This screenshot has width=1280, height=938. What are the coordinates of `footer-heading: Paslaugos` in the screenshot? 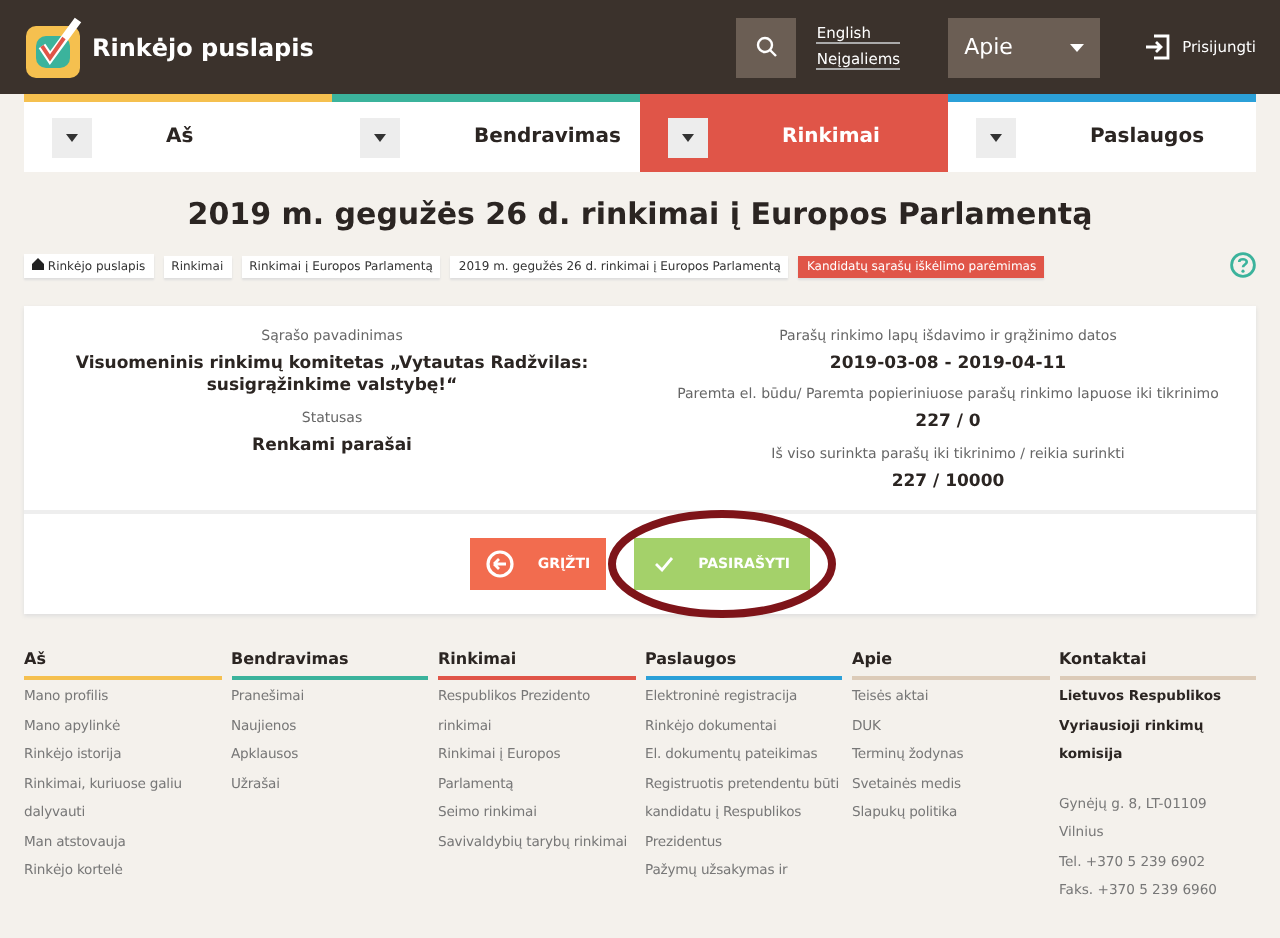 It's located at (743, 665).